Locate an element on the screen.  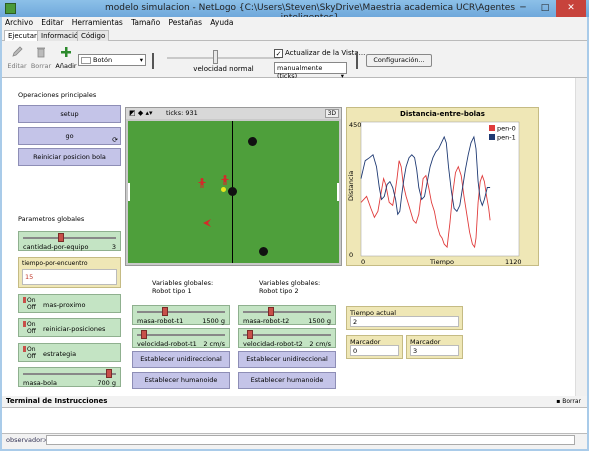
score-team1-monitor: Marcador equipo 1 0 is located at coordinates (374, 347).